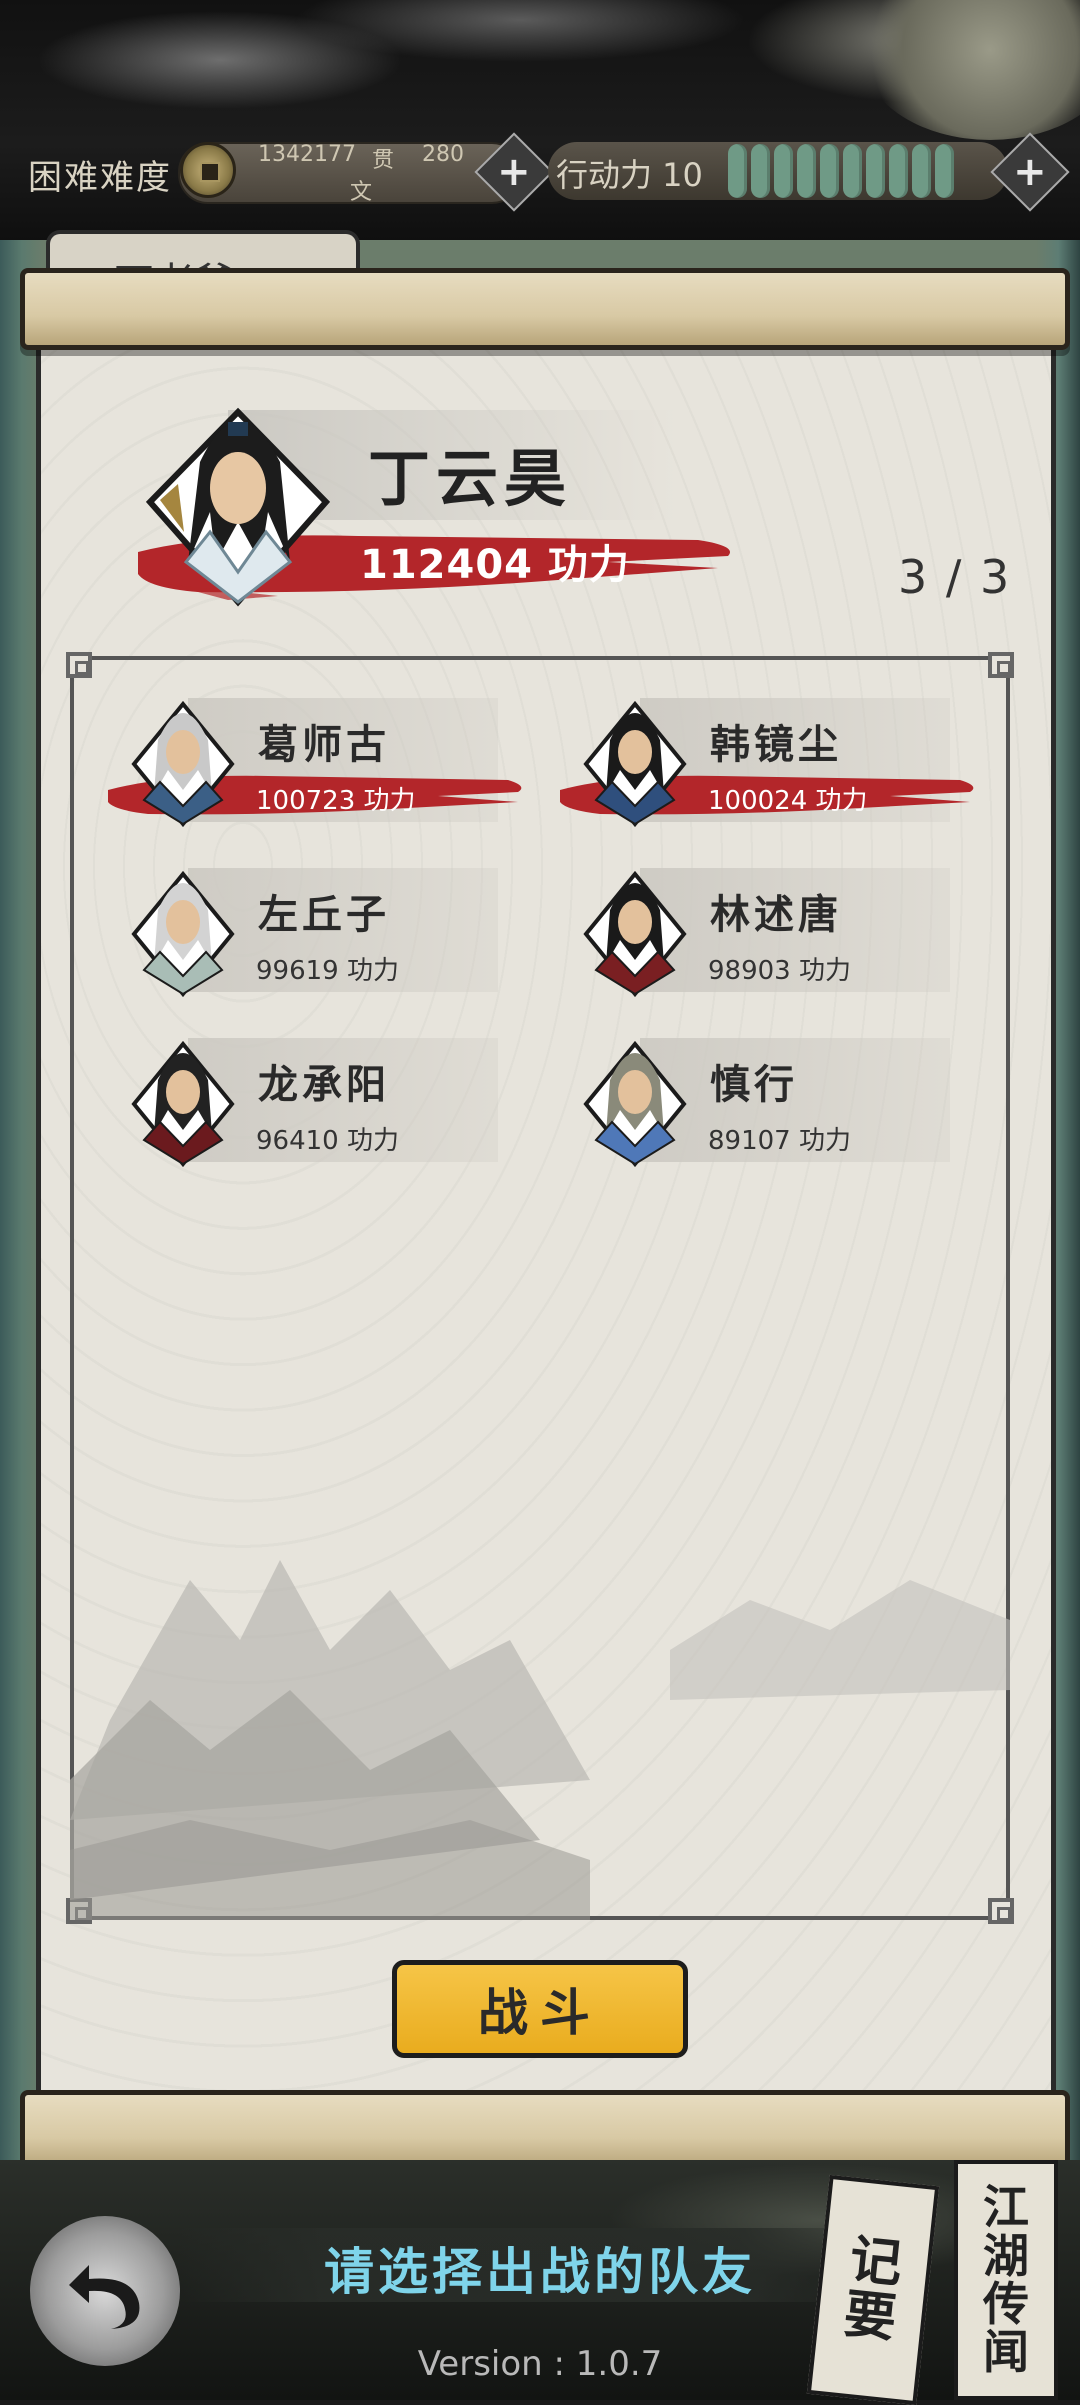  I want to click on companion-card: 韩镜尘 100024 功力, so click(770, 760).